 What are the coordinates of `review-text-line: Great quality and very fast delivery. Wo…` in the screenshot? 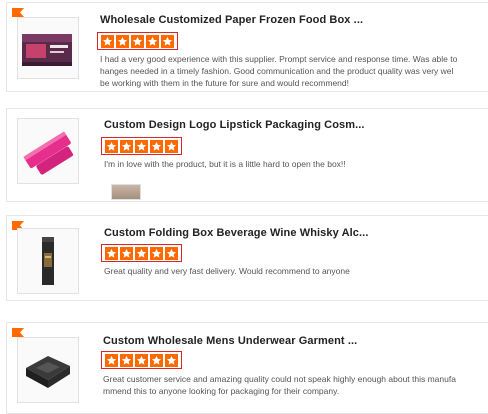 It's located at (227, 271).